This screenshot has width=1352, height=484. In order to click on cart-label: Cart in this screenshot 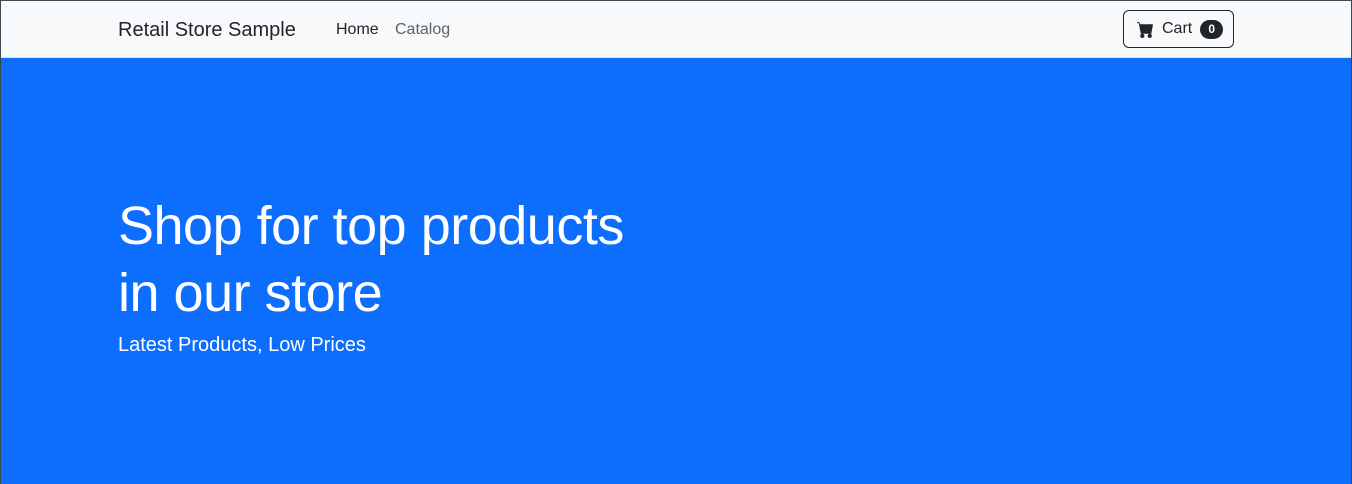, I will do `click(1177, 28)`.